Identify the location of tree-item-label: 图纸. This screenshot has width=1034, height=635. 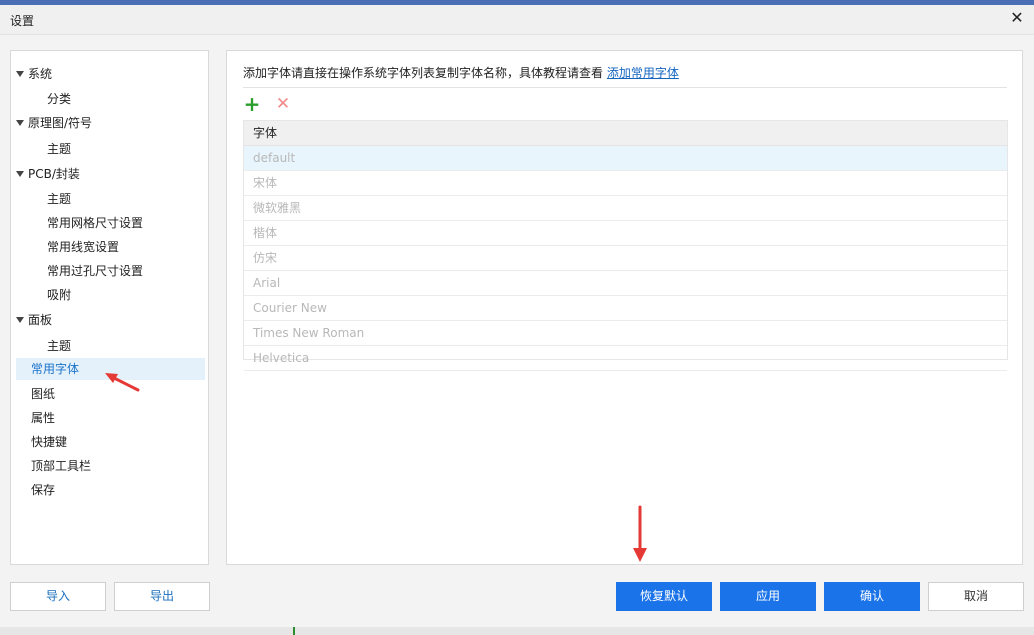
(43, 394).